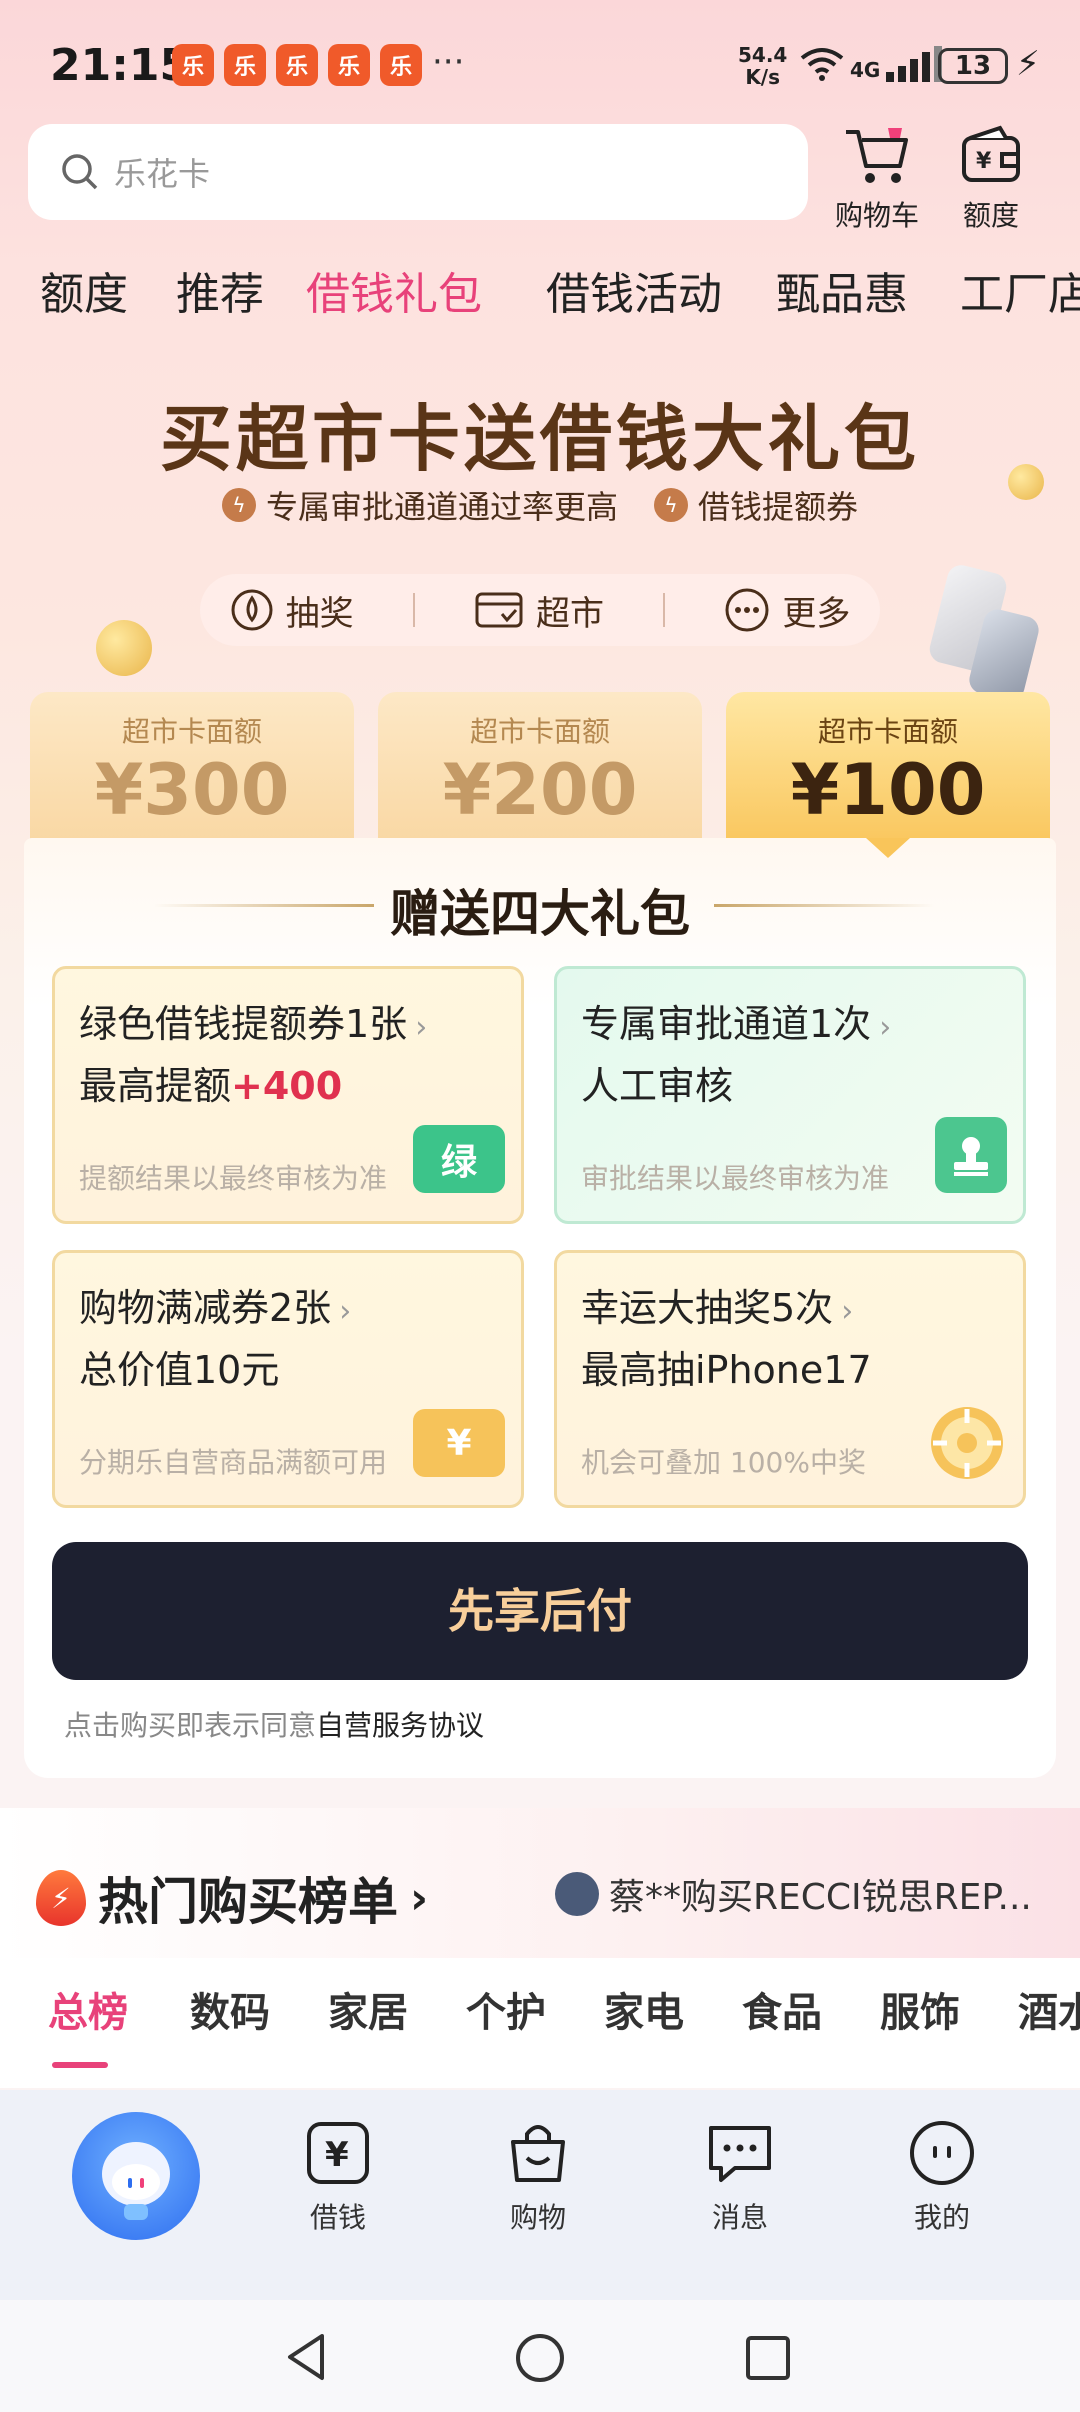 Image resolution: width=1080 pixels, height=2412 pixels. I want to click on avatar, so click(577, 1894).